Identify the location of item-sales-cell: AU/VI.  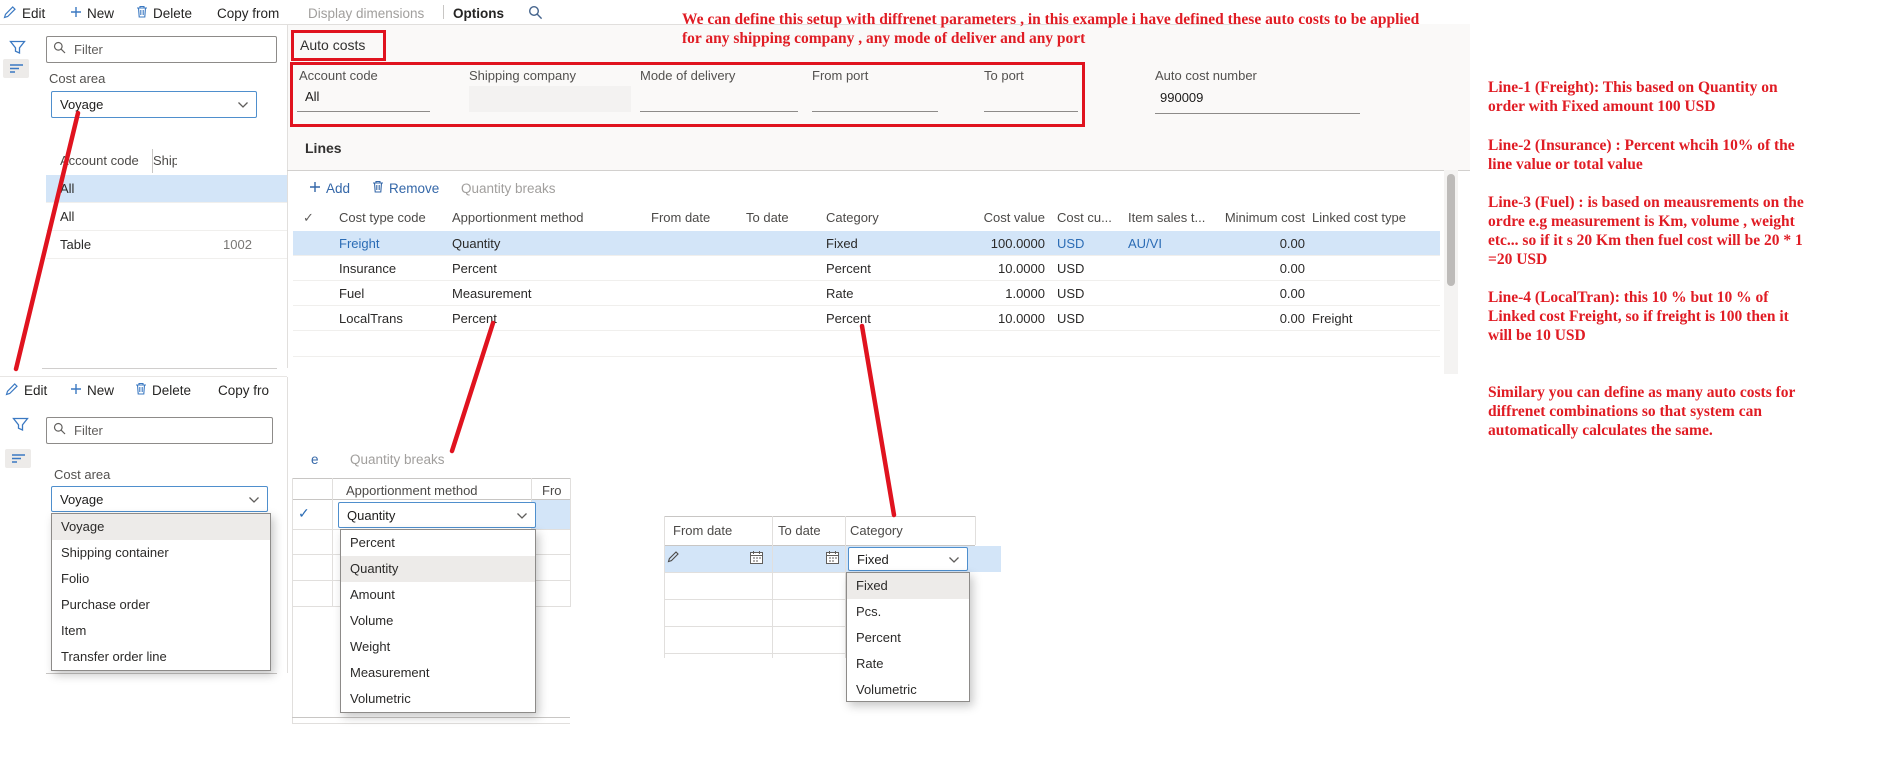
(1145, 243).